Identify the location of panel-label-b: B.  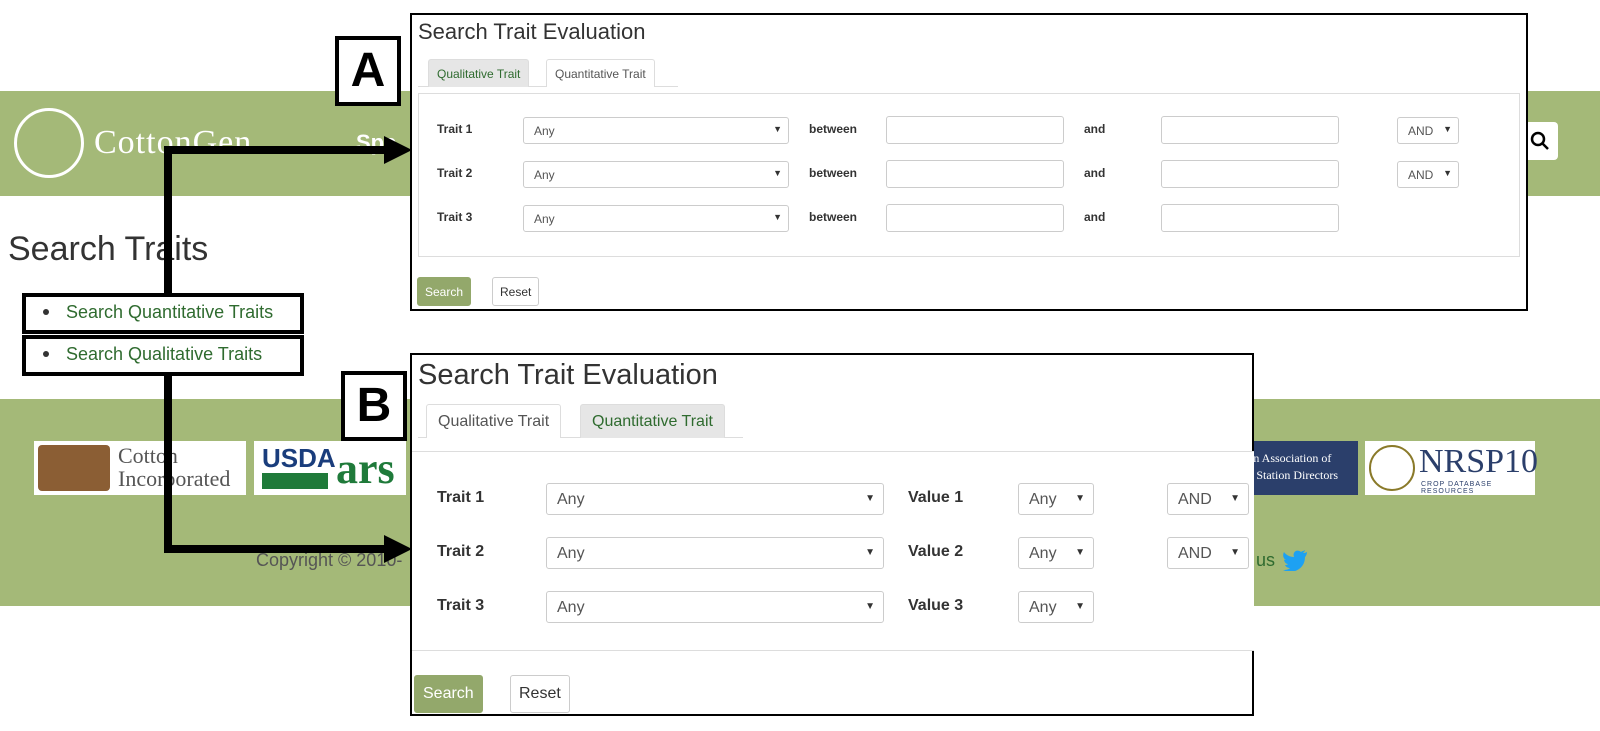
(374, 406).